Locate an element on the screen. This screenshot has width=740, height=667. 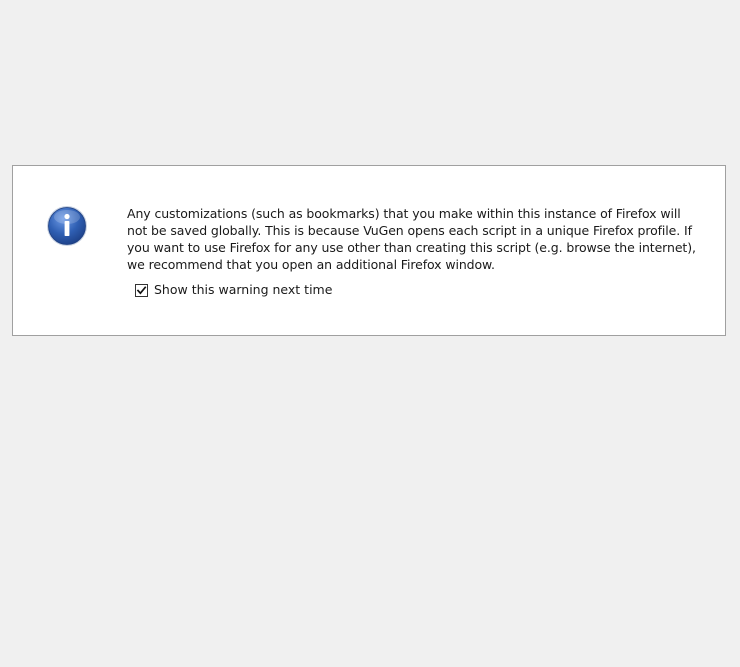
checkmark-icon is located at coordinates (141, 289).